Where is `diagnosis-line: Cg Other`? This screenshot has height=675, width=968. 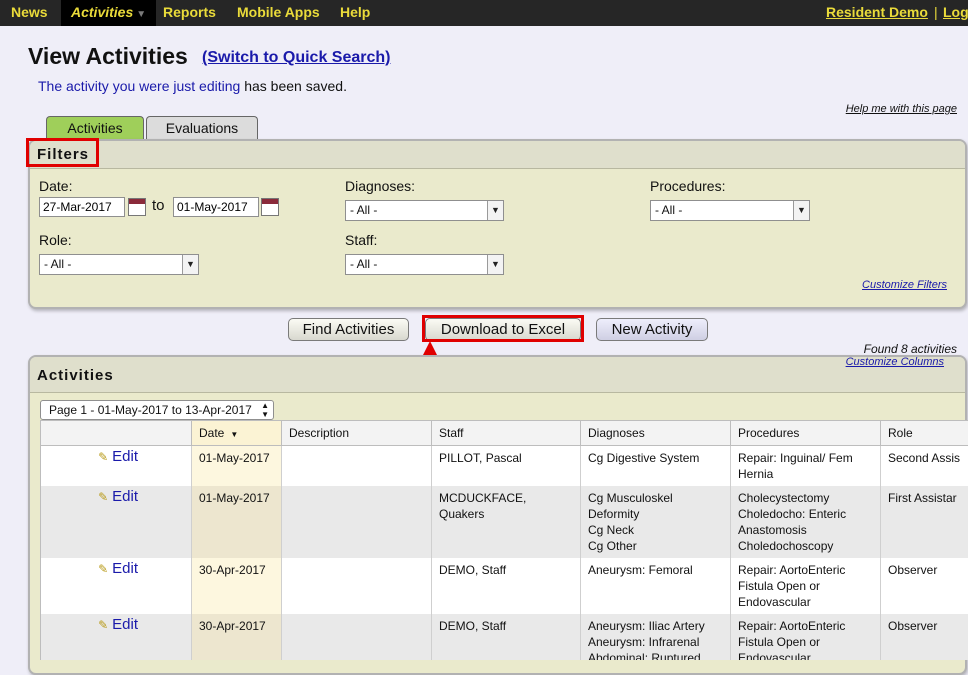
diagnosis-line: Cg Other is located at coordinates (612, 546).